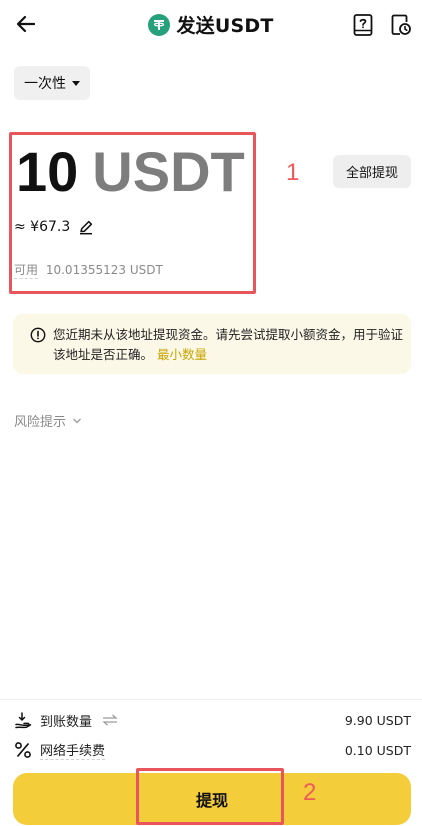 The height and width of the screenshot is (826, 422). I want to click on risk-tips-toggle: 风险提示, so click(48, 420).